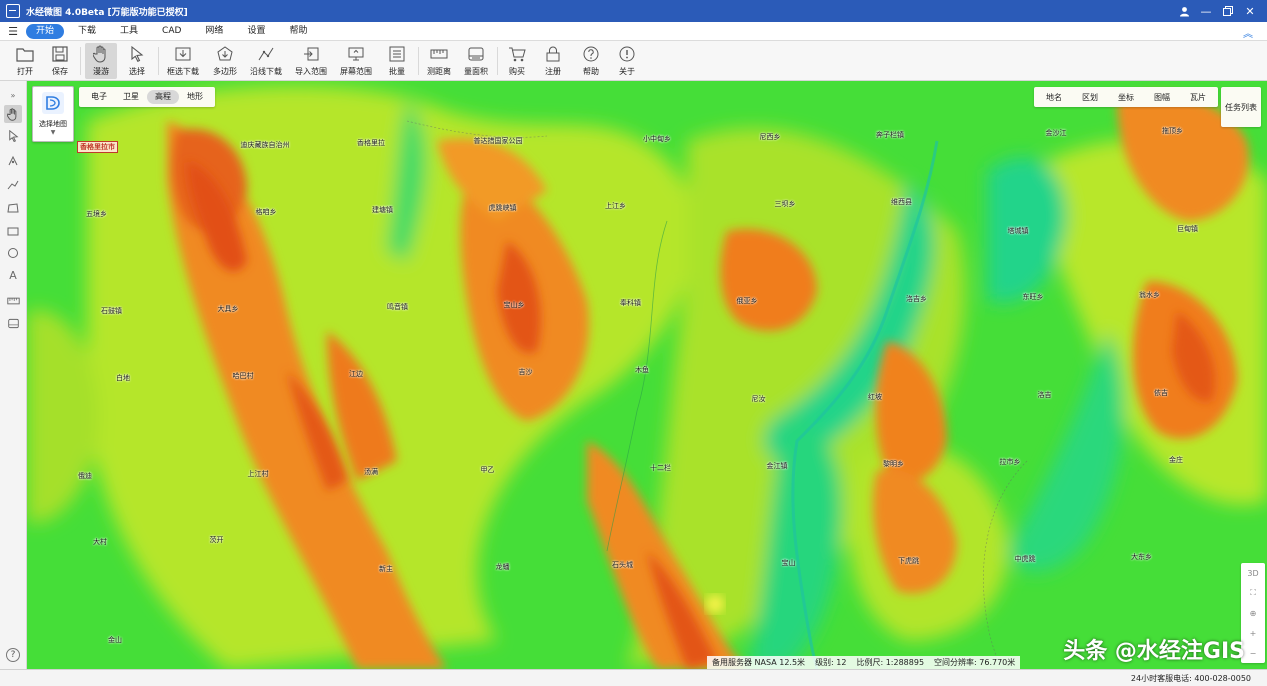 The image size is (1267, 686). Describe the element at coordinates (439, 61) in the screenshot. I see `measure-distance-button: 测距离` at that location.